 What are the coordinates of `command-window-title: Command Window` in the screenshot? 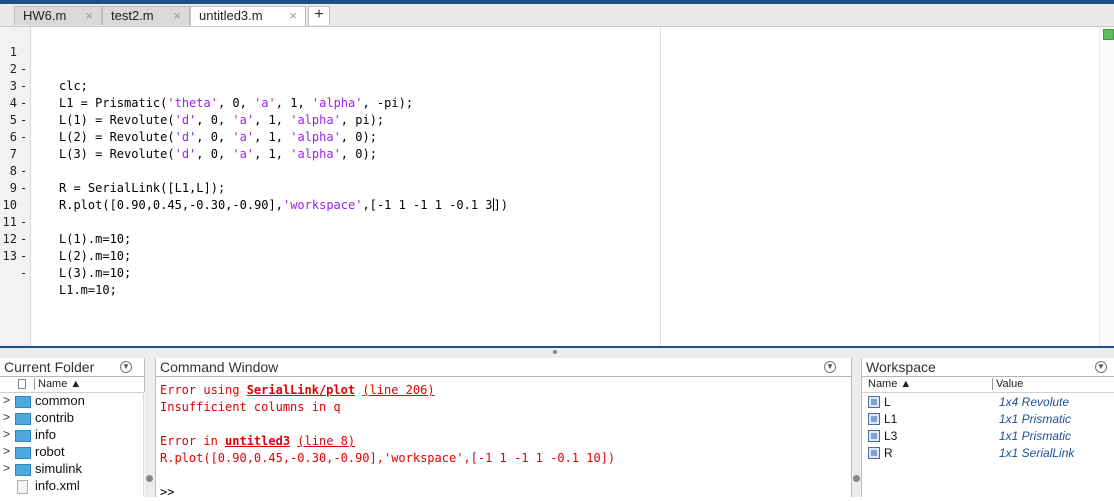 It's located at (503, 367).